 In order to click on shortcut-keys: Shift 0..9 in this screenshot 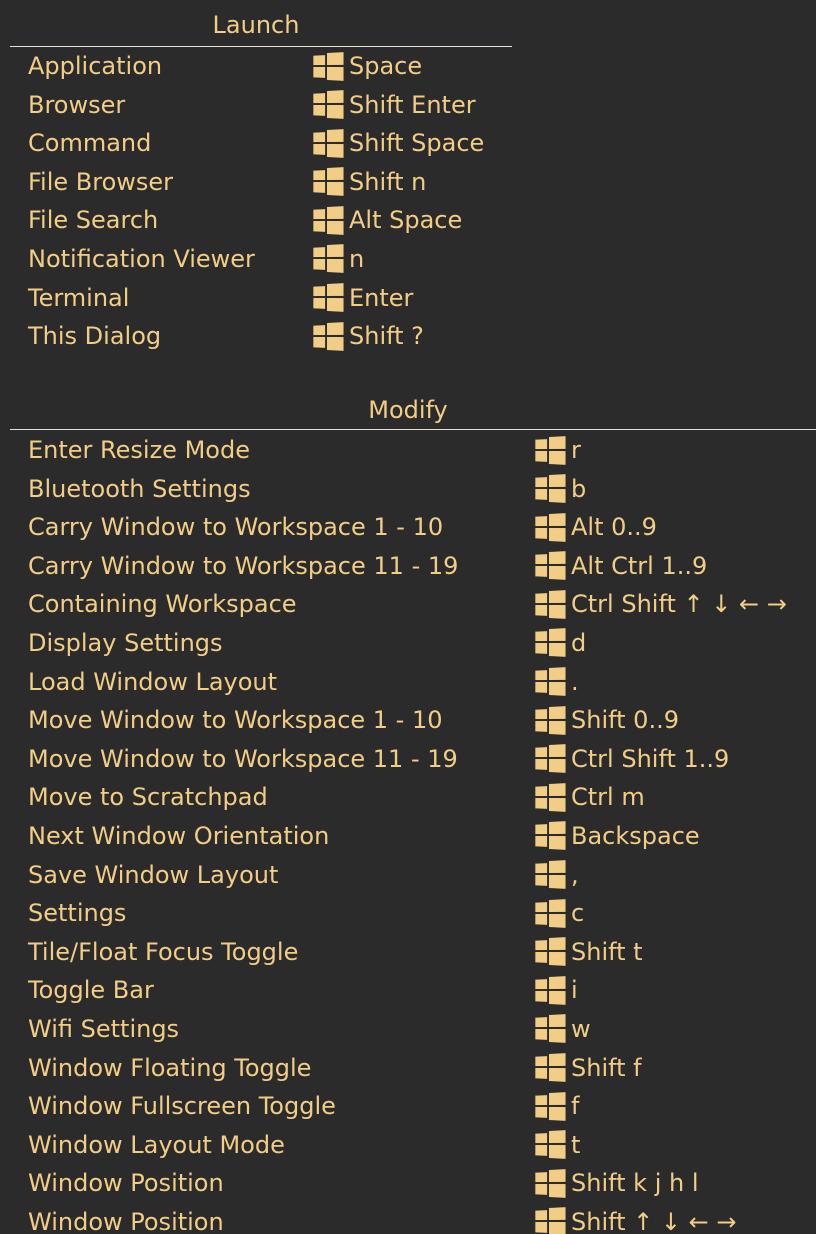, I will do `click(606, 720)`.